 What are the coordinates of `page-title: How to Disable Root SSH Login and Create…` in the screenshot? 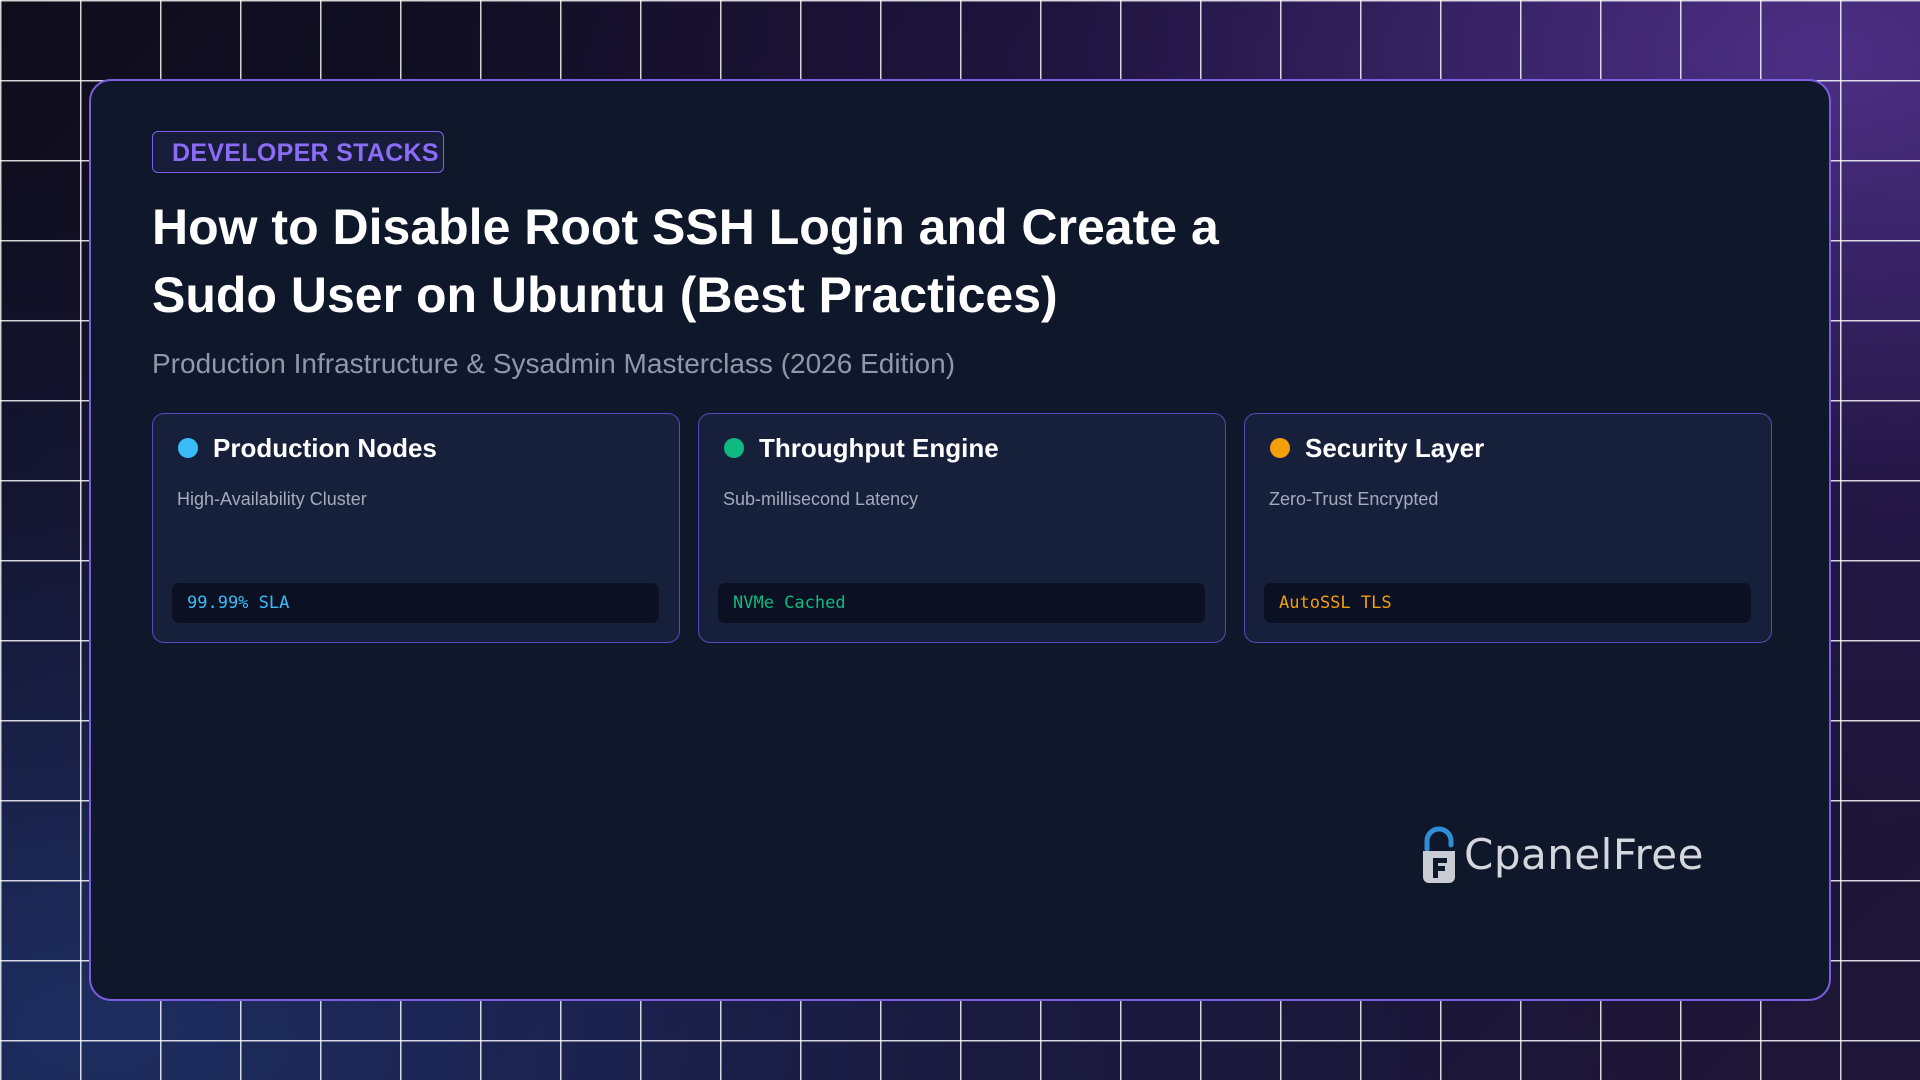 It's located at (685, 261).